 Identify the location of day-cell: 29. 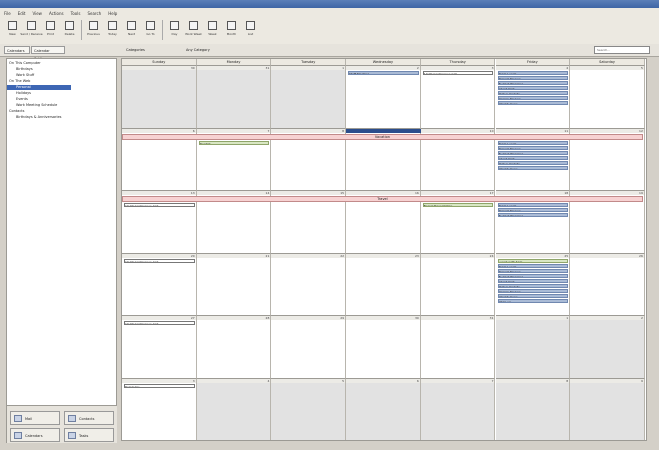
(309, 347).